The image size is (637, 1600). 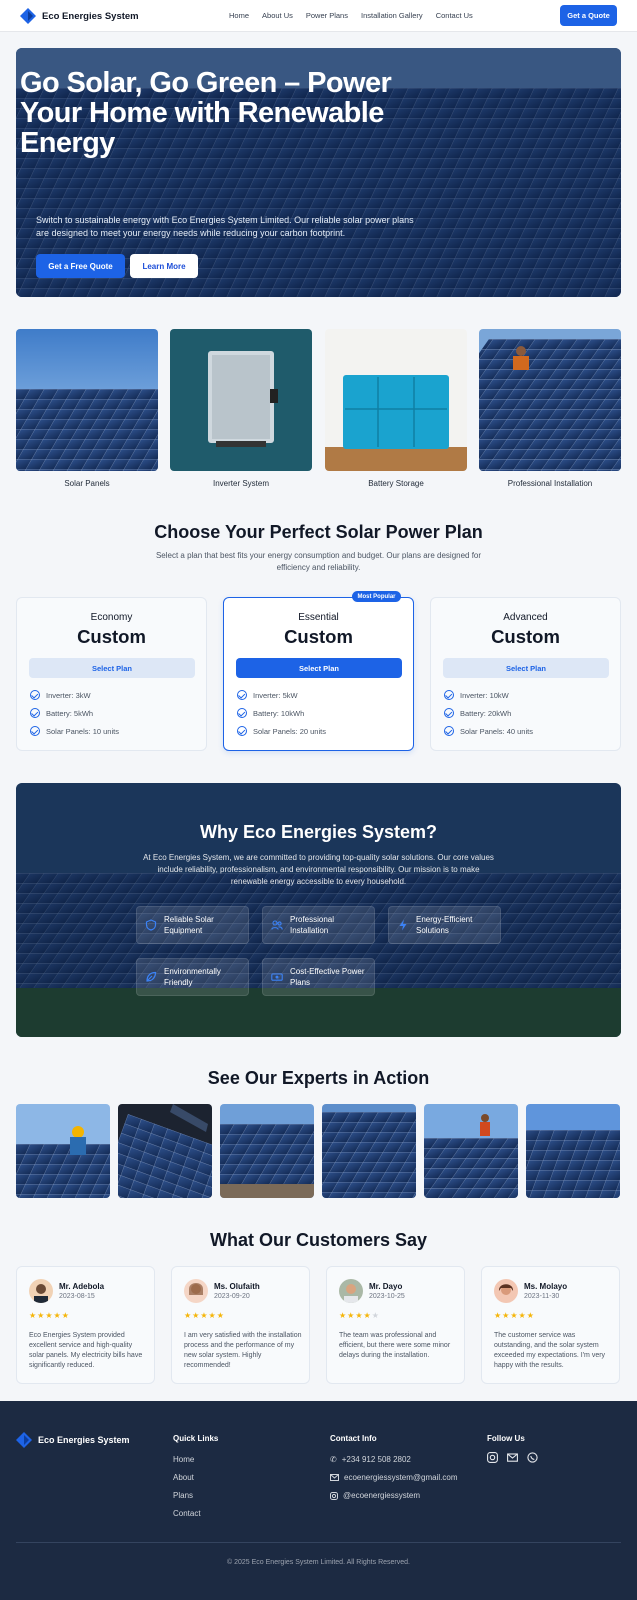 I want to click on contact-instagram: @ecoenergiessystem, so click(x=375, y=1495).